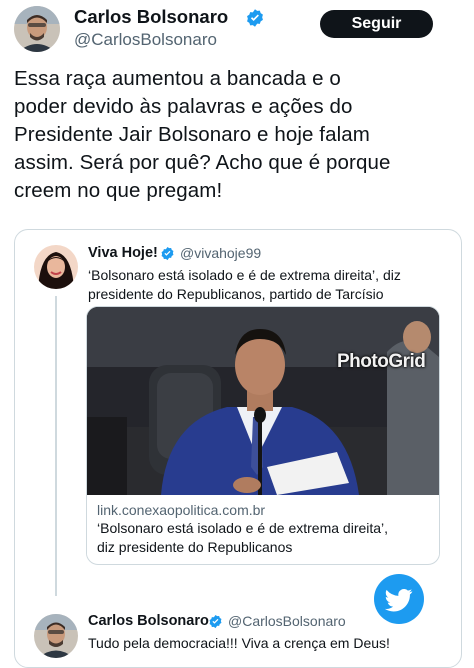 The image size is (474, 668). Describe the element at coordinates (376, 24) in the screenshot. I see `follow-button: Seguir` at that location.